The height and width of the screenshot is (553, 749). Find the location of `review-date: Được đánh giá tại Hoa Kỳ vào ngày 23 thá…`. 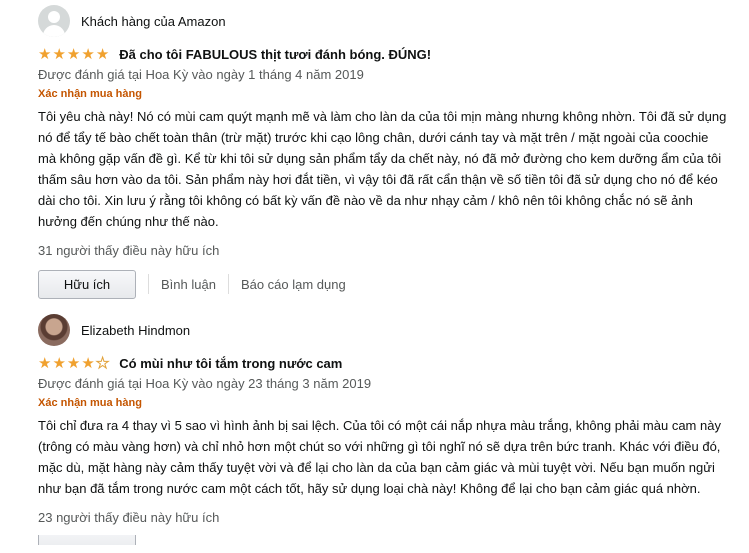

review-date: Được đánh giá tại Hoa Kỳ vào ngày 23 thá… is located at coordinates (205, 383).